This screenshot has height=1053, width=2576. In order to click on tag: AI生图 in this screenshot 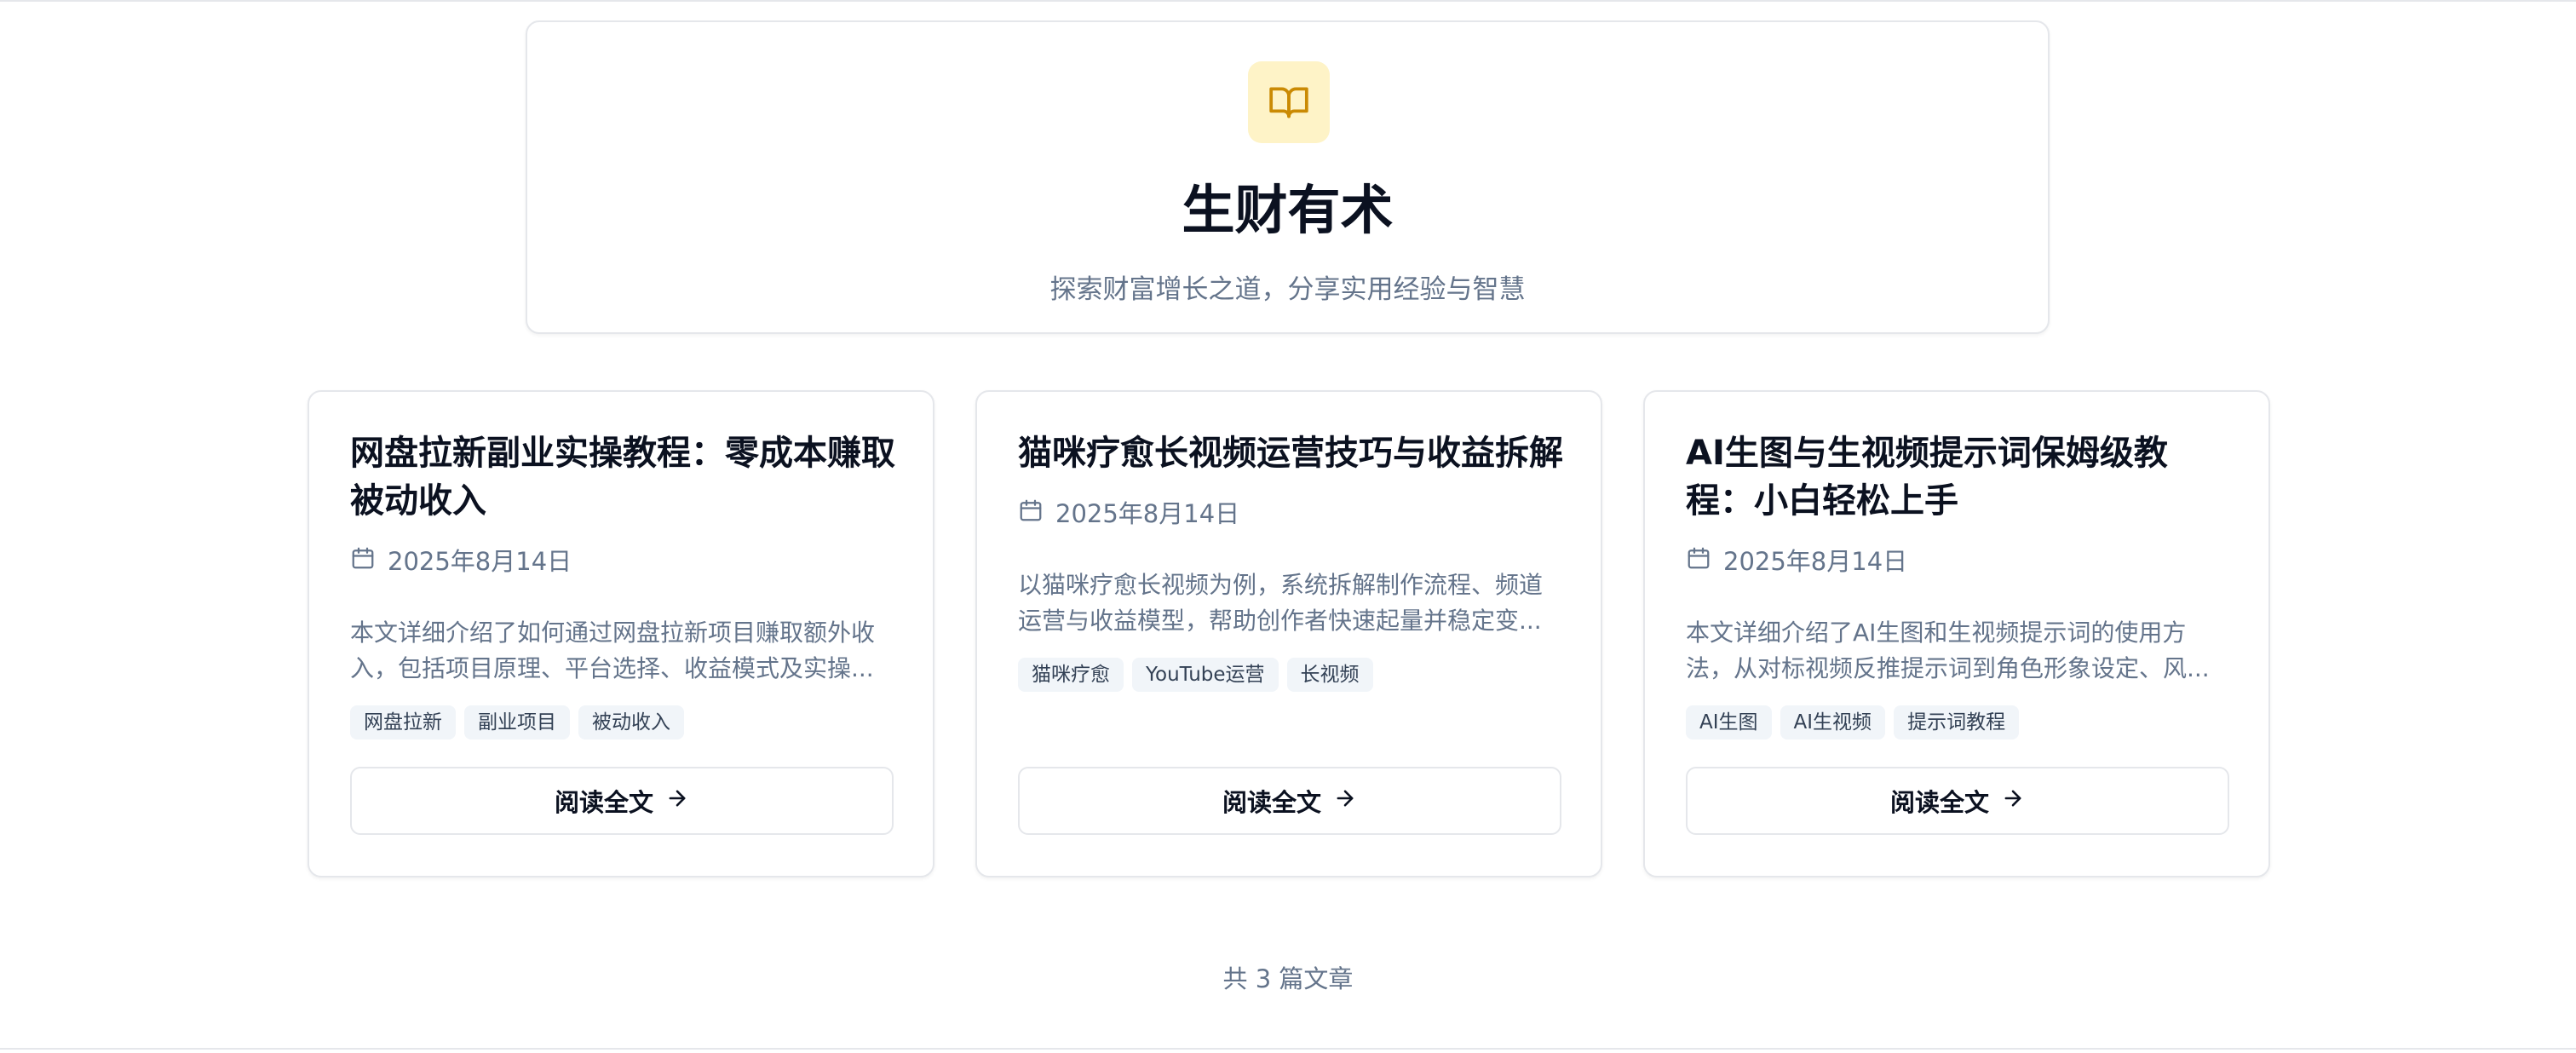, I will do `click(1729, 722)`.